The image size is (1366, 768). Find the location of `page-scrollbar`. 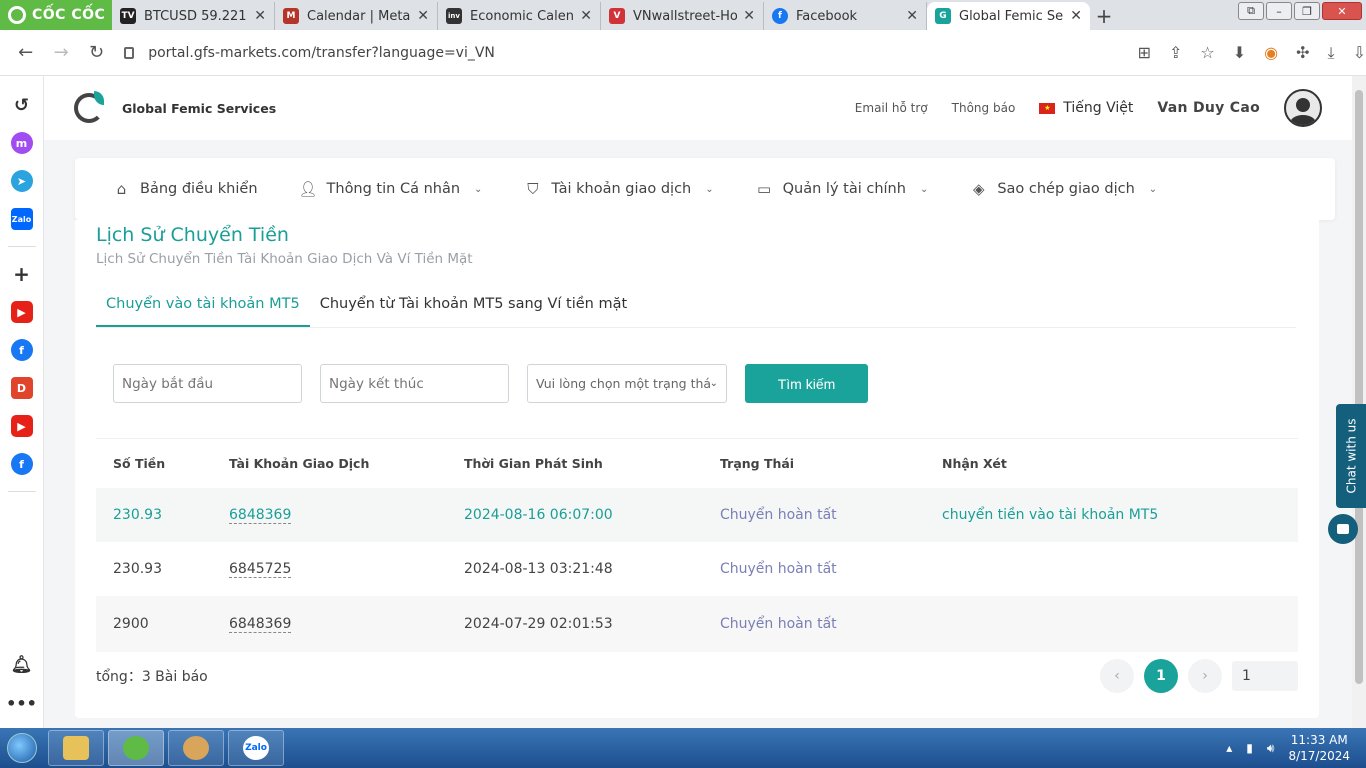

page-scrollbar is located at coordinates (1359, 402).